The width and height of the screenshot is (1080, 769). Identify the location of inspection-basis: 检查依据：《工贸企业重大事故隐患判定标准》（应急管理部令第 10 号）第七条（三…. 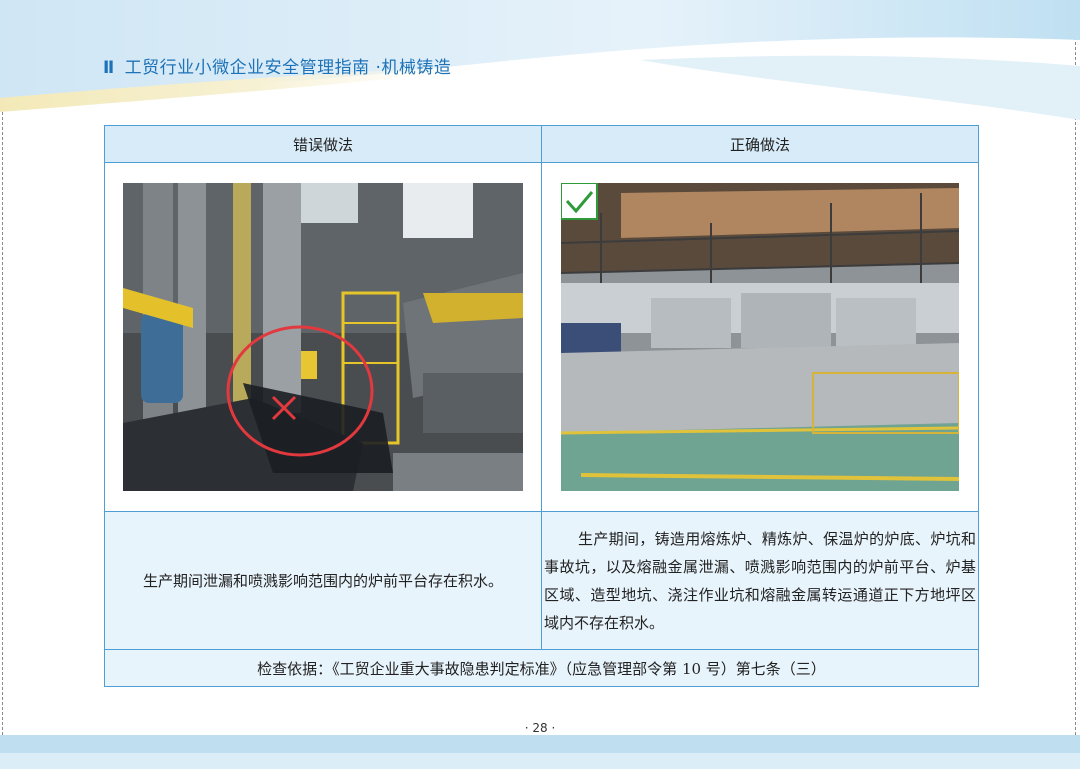
(541, 668).